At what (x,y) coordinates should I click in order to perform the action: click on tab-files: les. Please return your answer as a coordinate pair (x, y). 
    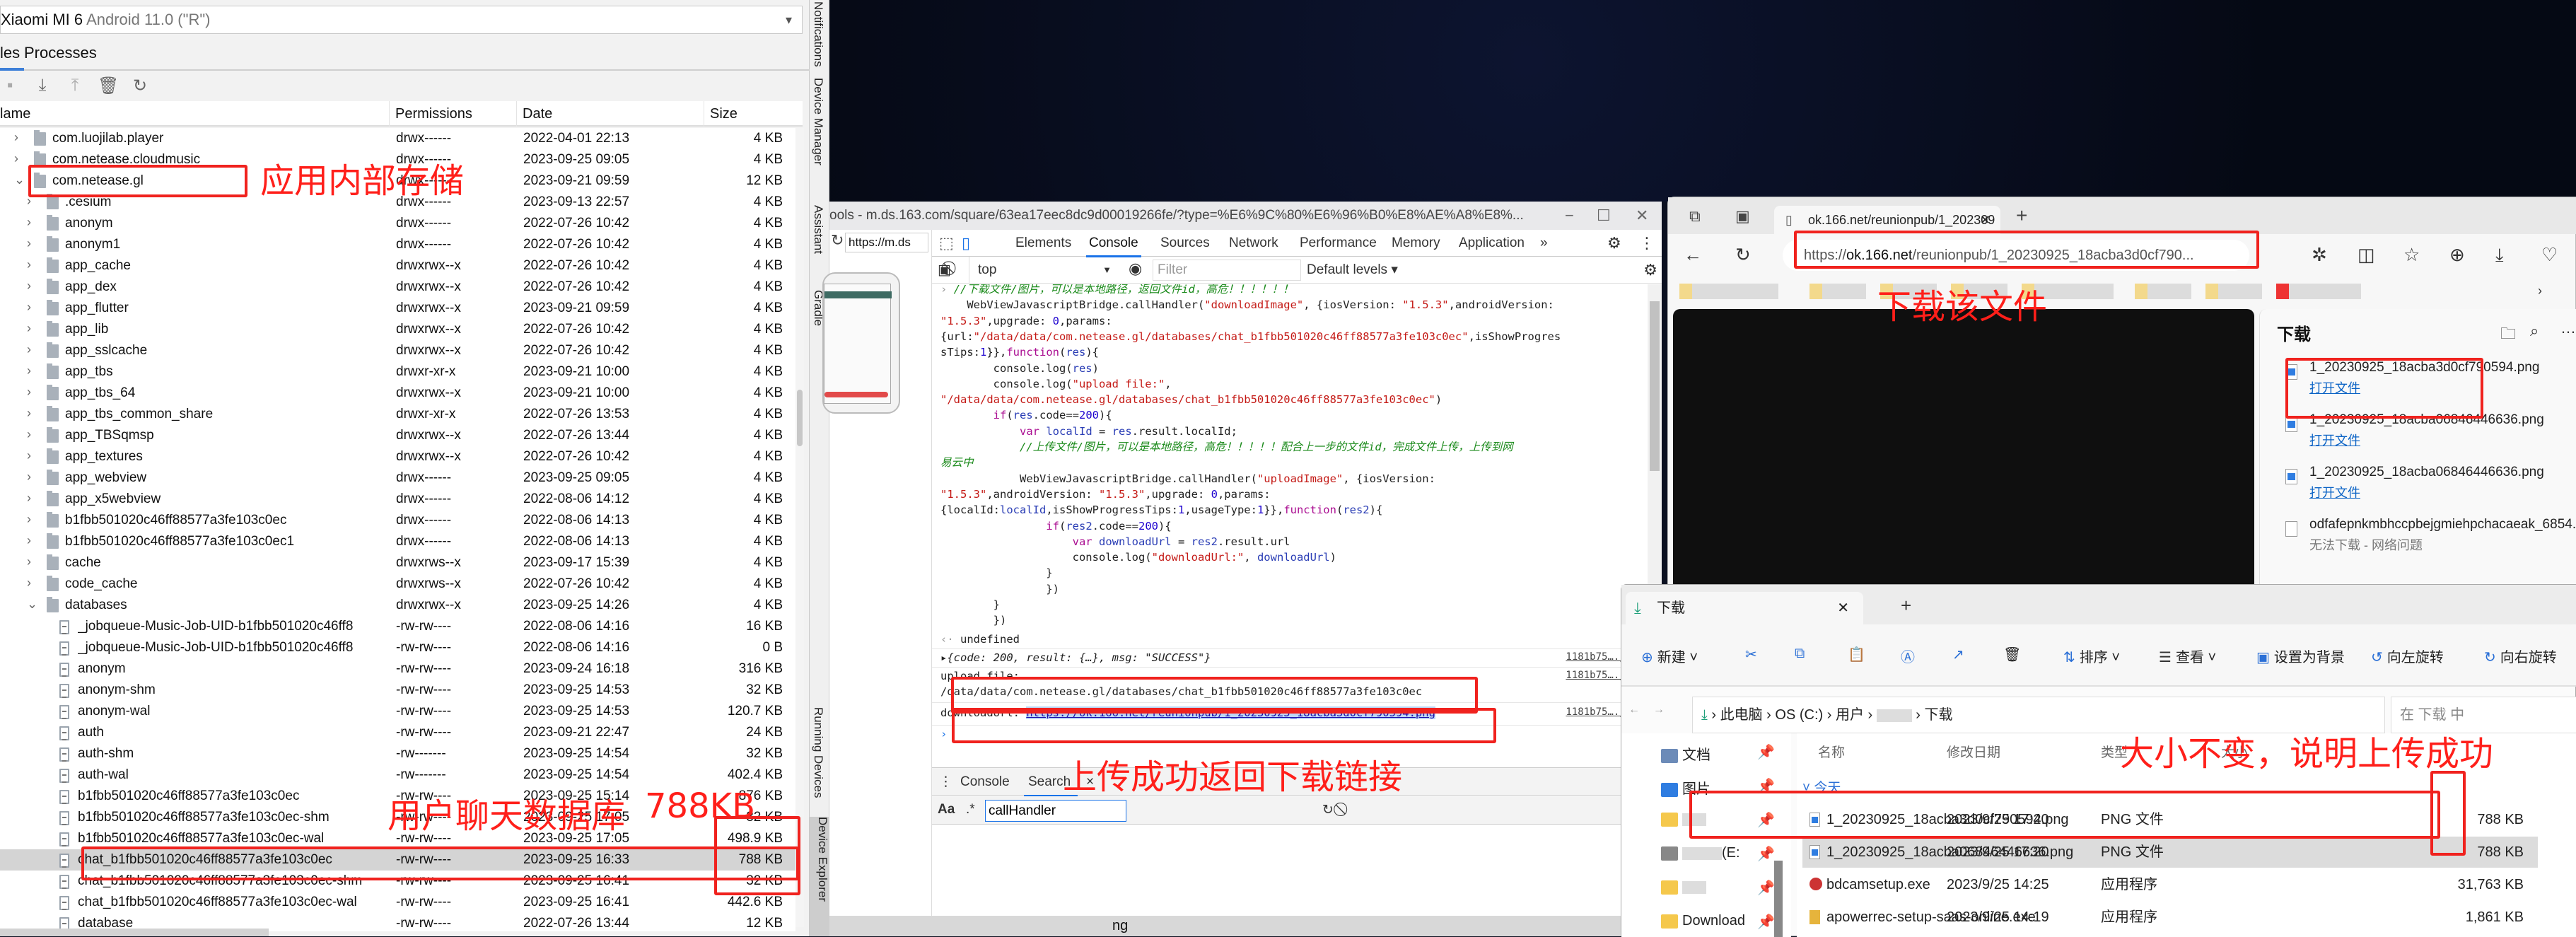
    Looking at the image, I should click on (12, 54).